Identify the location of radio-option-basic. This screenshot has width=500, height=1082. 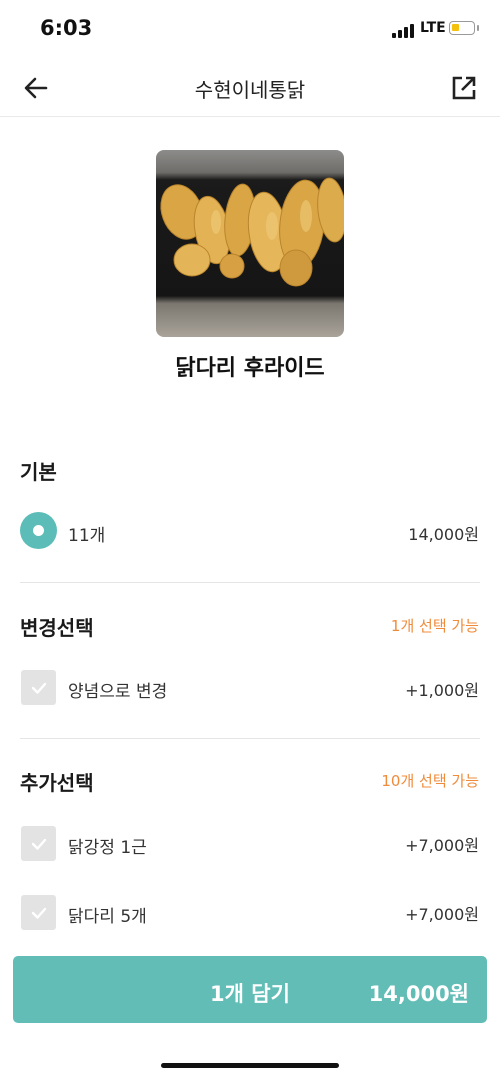
(38, 530).